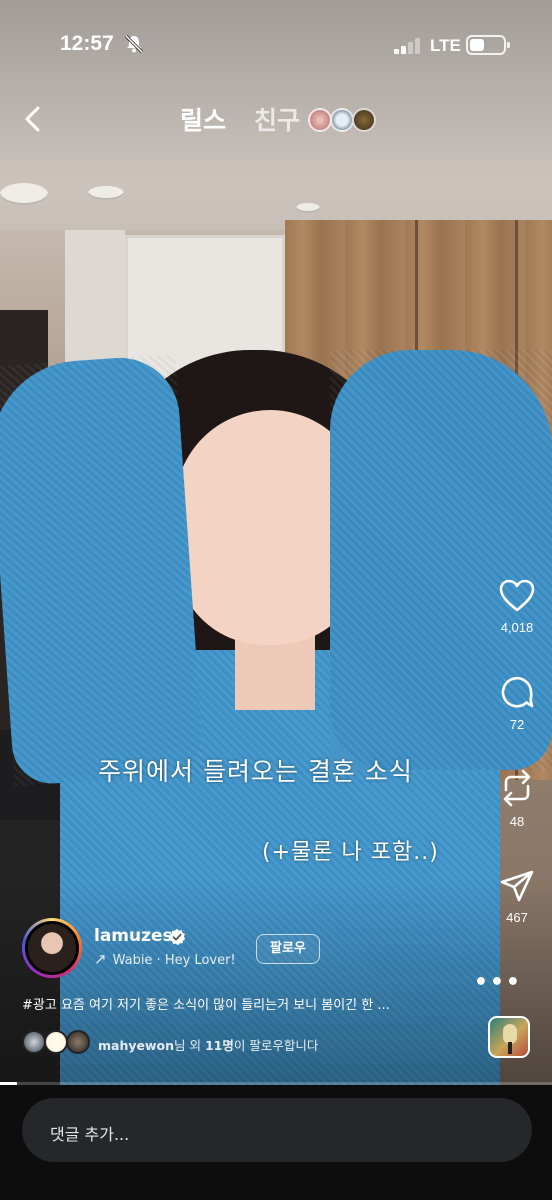 The width and height of the screenshot is (552, 1200). I want to click on comment-button: 72, so click(517, 702).